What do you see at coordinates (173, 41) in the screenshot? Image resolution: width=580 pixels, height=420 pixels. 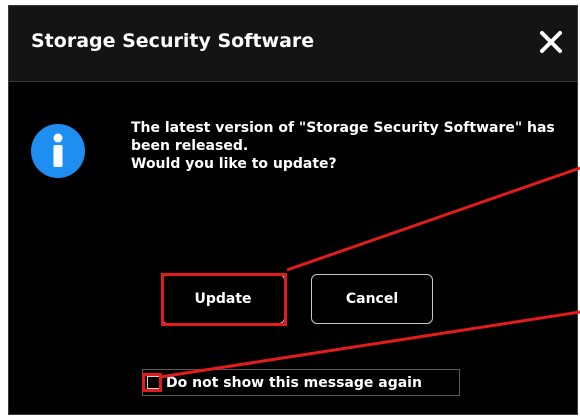 I see `dialog-title: Storage Security Software` at bounding box center [173, 41].